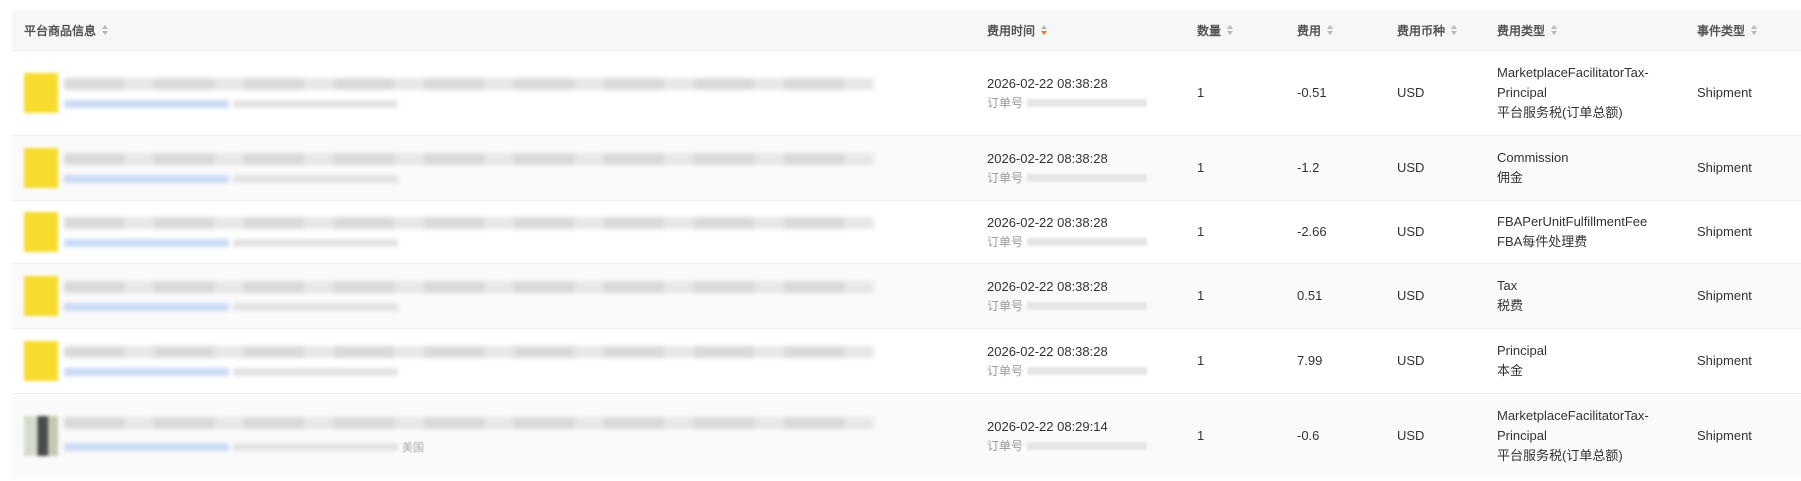  I want to click on fee-type-en: Tax, so click(1507, 285).